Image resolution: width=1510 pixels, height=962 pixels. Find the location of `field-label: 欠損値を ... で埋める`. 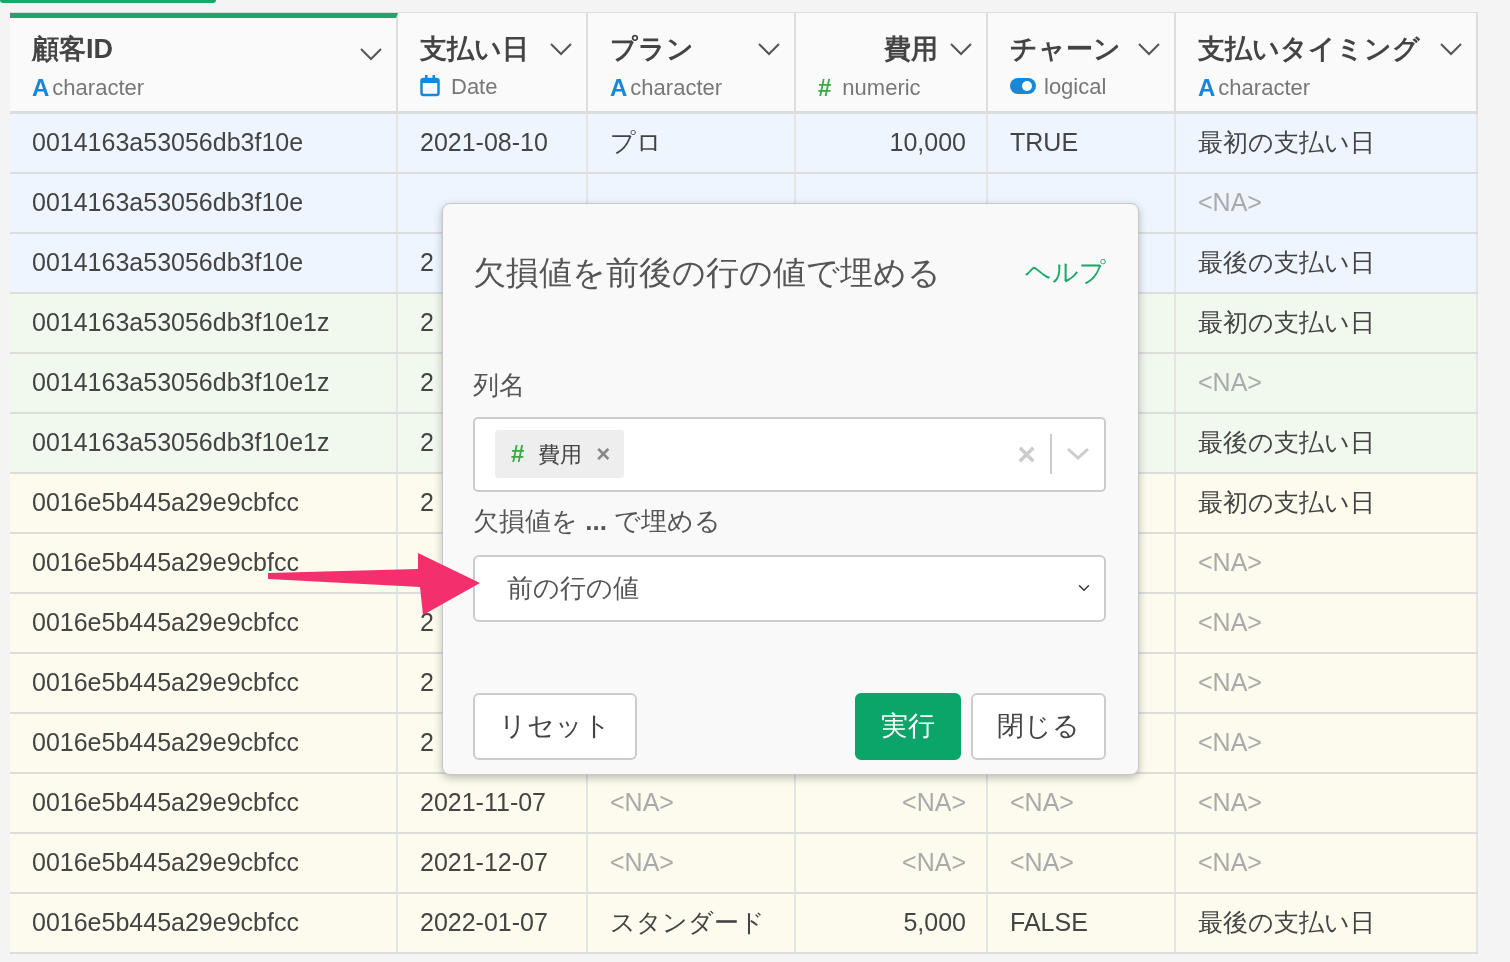

field-label: 欠損値を ... で埋める is located at coordinates (598, 521).